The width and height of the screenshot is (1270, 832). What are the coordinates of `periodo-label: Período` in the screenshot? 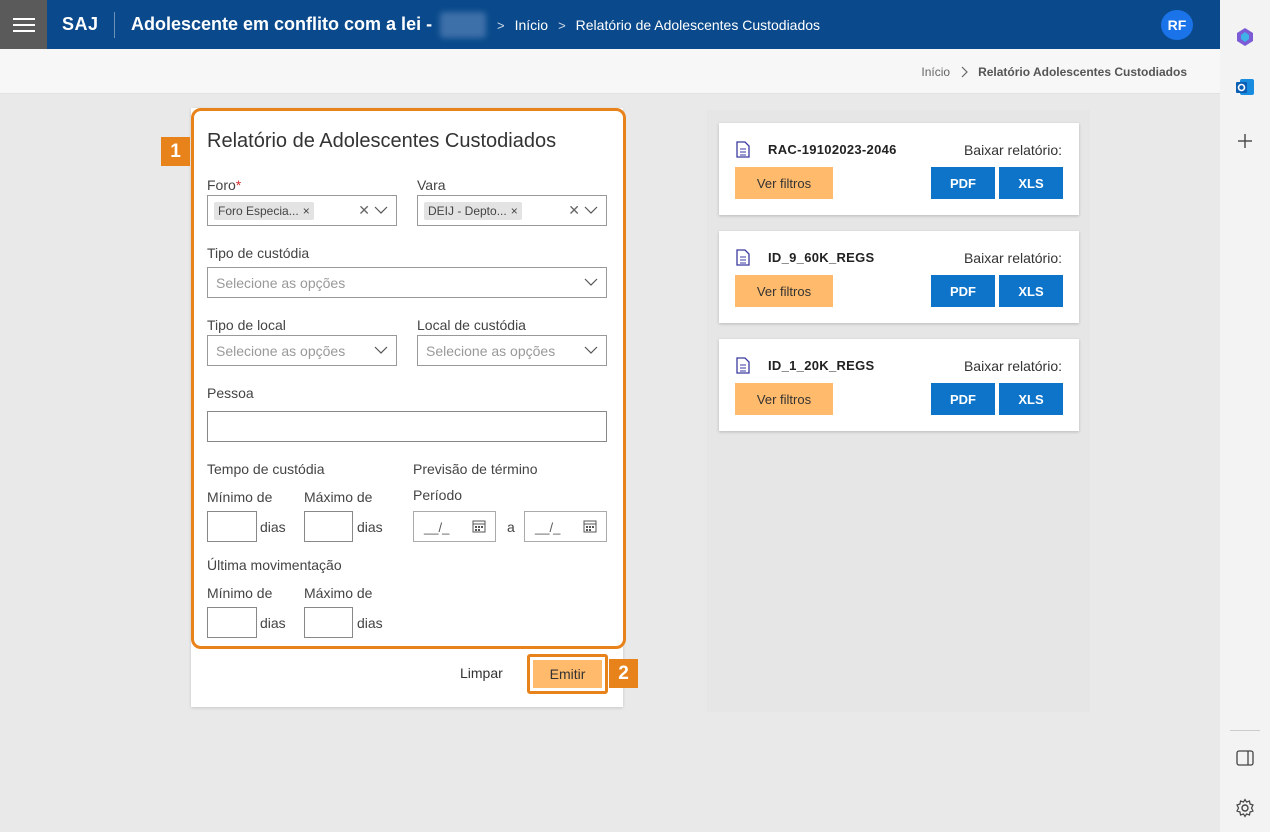 It's located at (438, 495).